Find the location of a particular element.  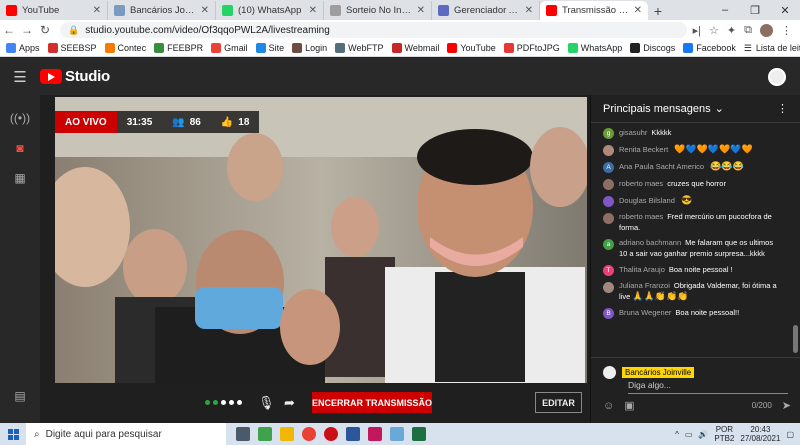

chat-message: B Bruna Wegener Boa noite pessoal!! is located at coordinates (689, 313).